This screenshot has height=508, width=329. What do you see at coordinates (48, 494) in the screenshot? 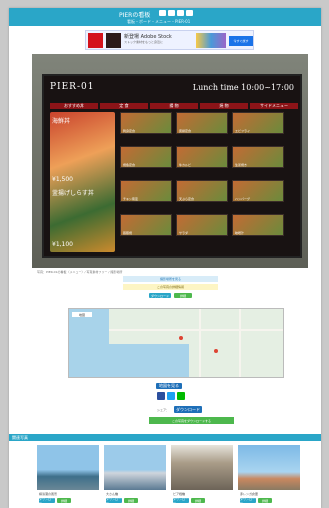
I see `related-photo-caption: 横浜港の風景` at bounding box center [48, 494].